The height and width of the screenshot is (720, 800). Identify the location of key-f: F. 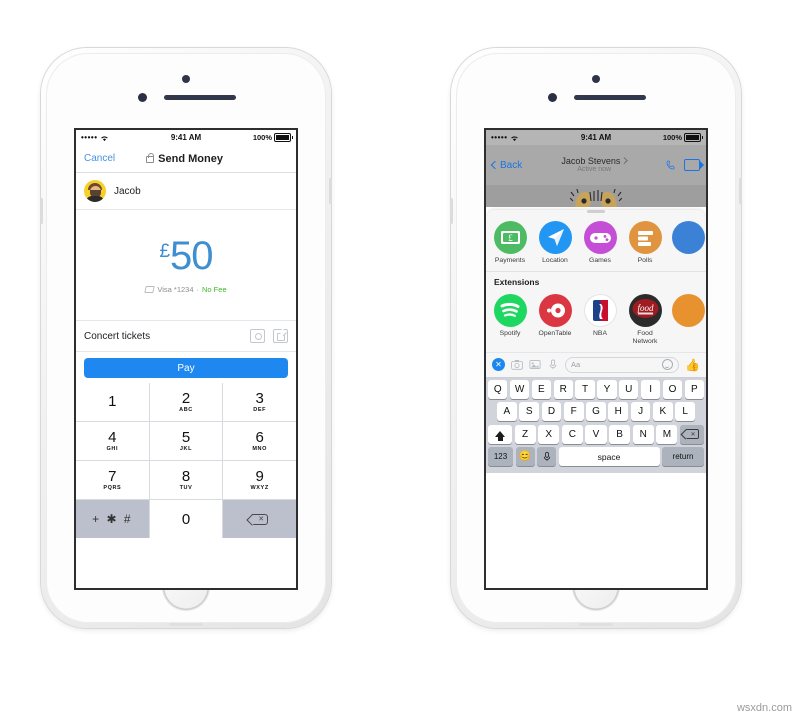
(573, 412).